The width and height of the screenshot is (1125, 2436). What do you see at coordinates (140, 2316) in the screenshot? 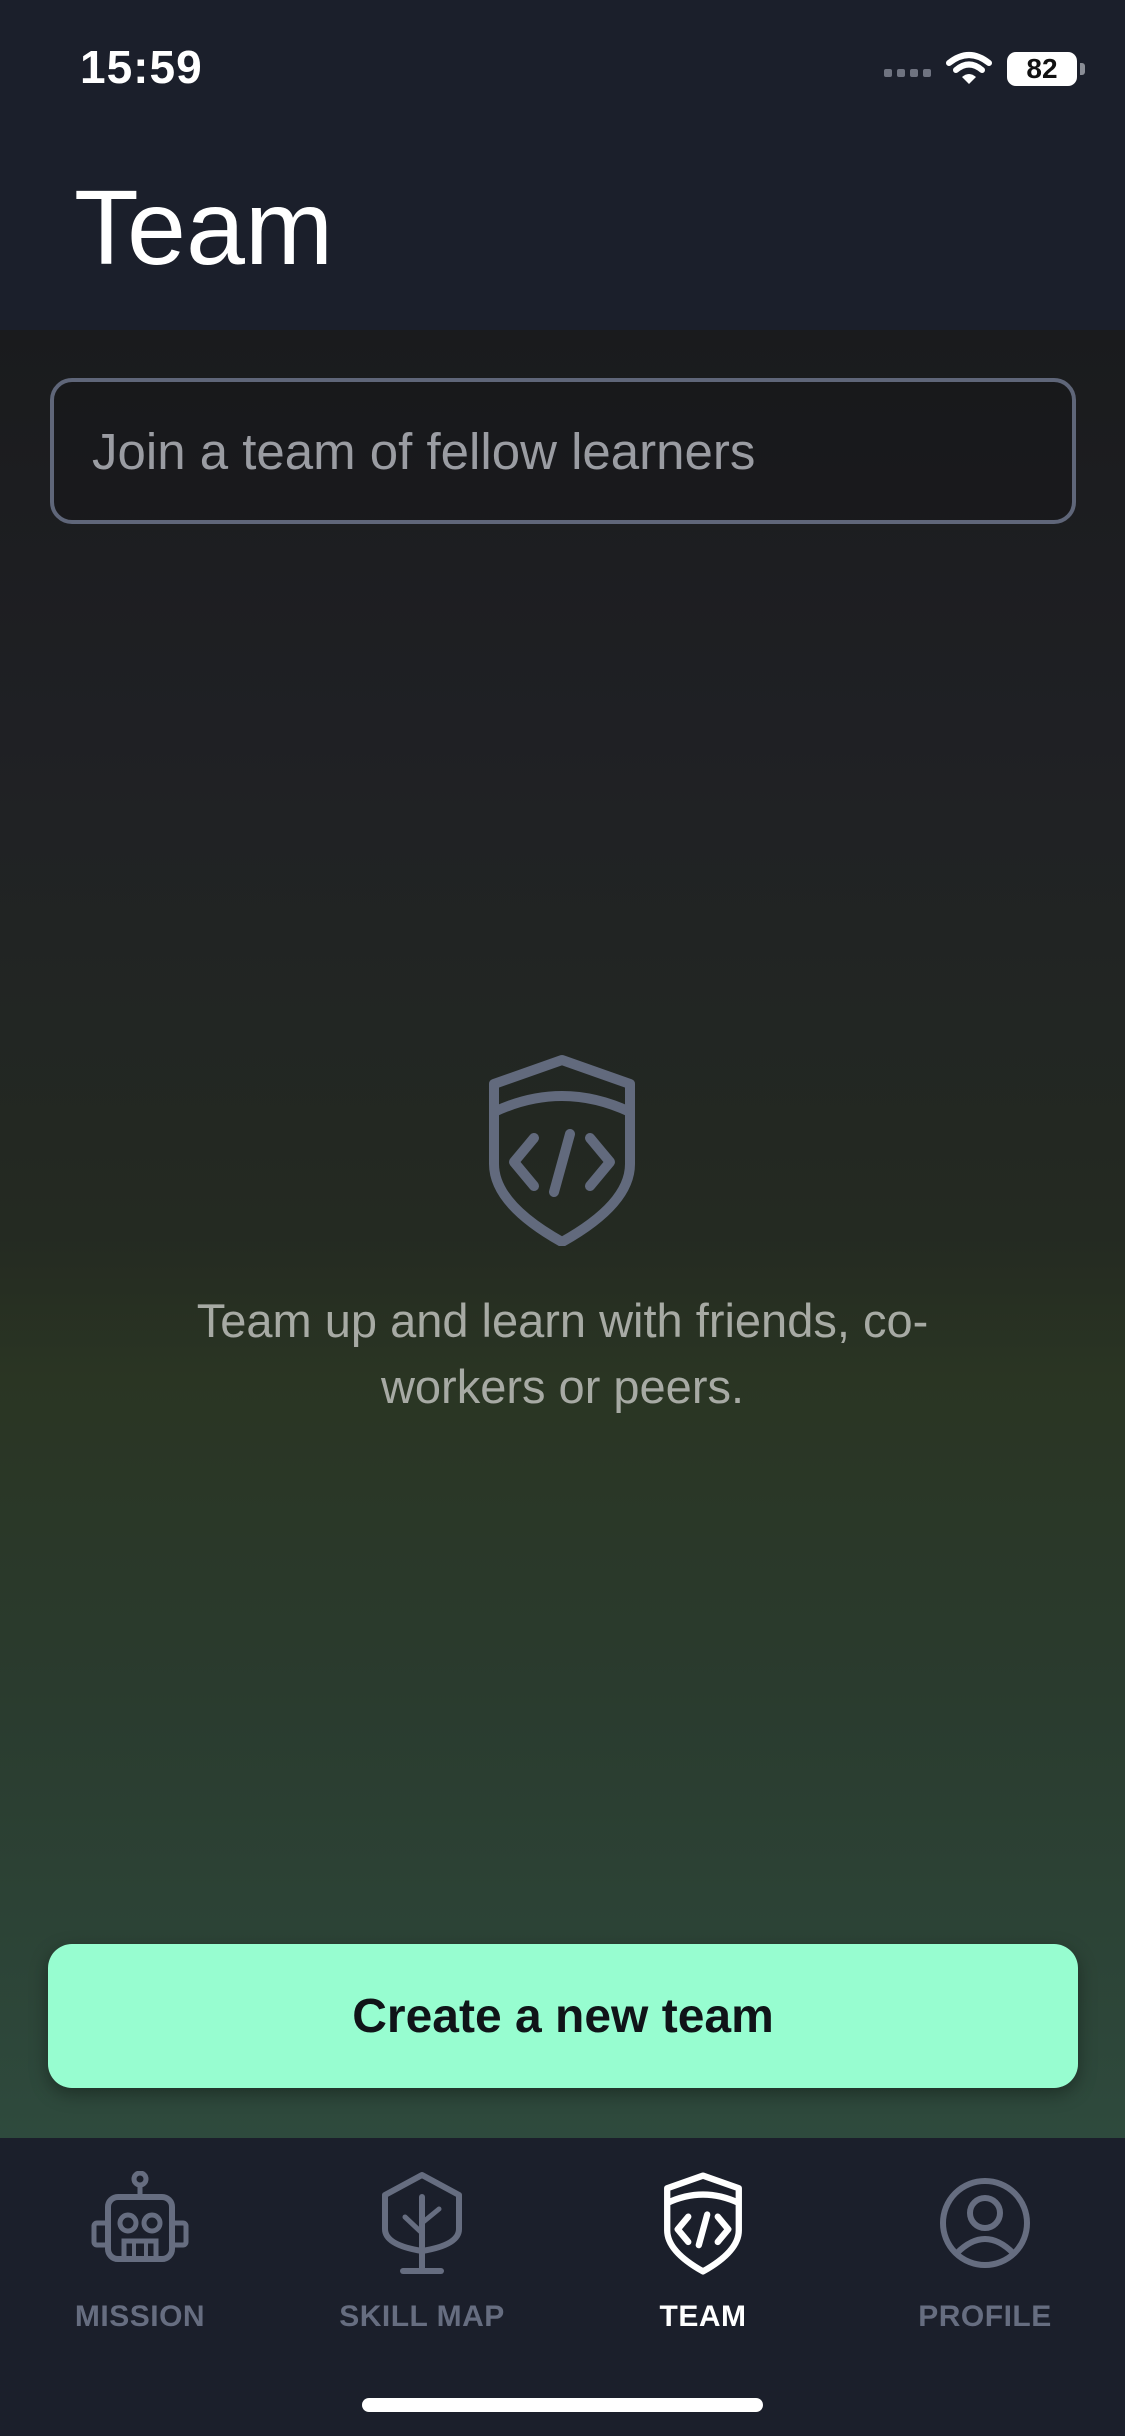
I see `tab-label: MISSION` at bounding box center [140, 2316].